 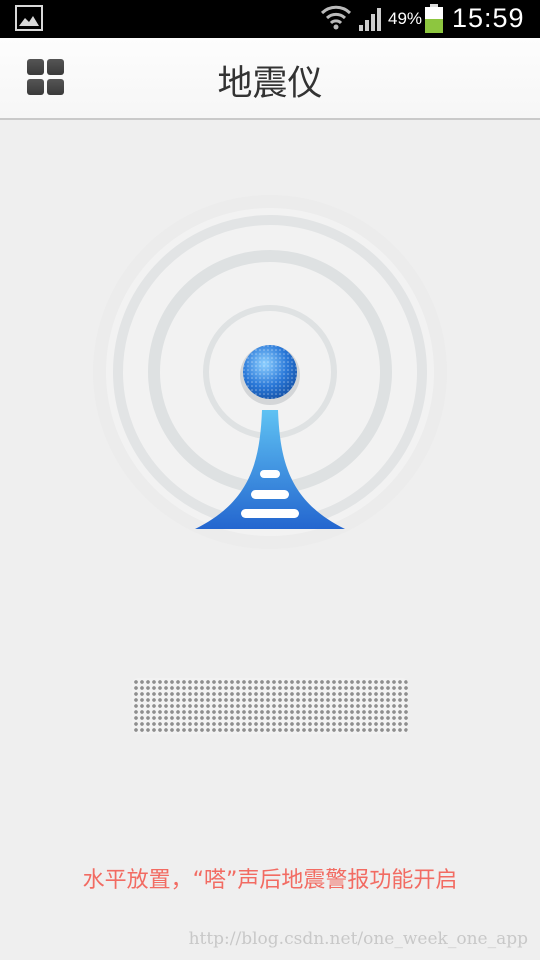 What do you see at coordinates (29, 18) in the screenshot?
I see `gallery-icon` at bounding box center [29, 18].